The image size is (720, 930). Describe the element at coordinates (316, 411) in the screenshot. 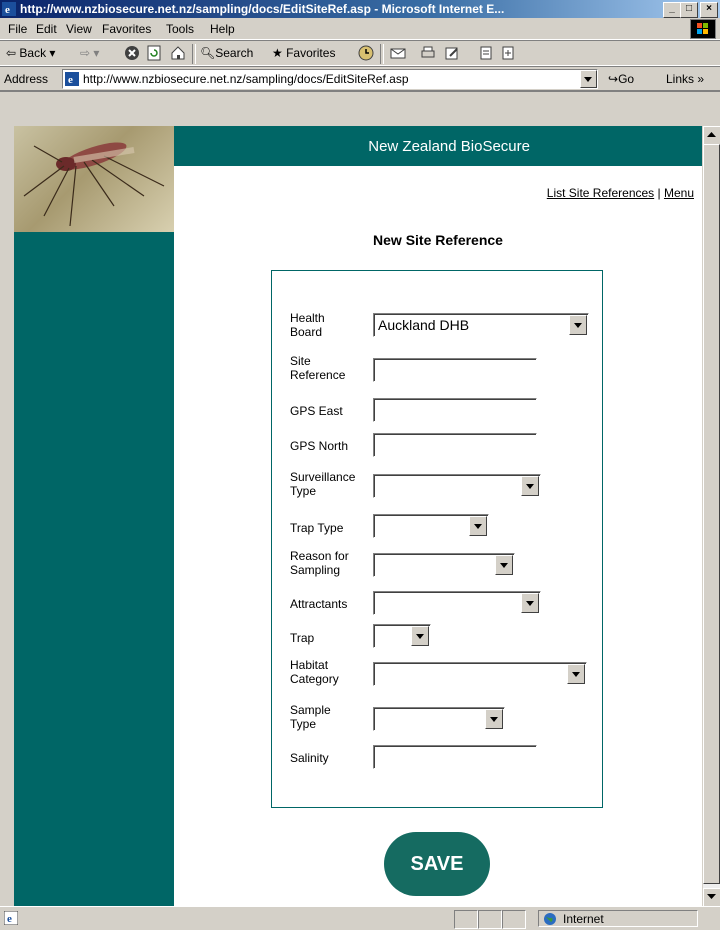

I see `gps-east-label: GPS East` at that location.